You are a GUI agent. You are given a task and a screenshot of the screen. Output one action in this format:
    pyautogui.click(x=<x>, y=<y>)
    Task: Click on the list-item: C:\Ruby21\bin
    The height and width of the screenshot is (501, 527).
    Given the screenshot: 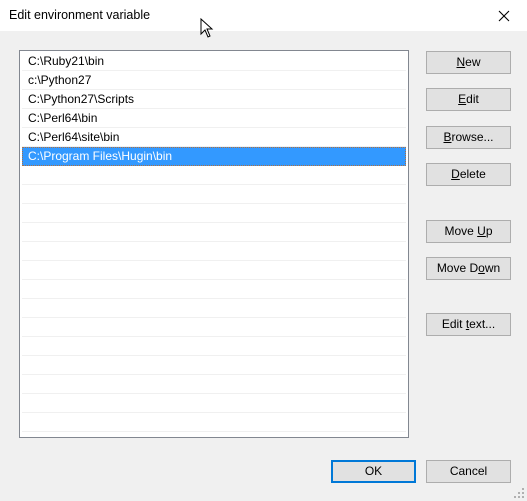 What is the action you would take?
    pyautogui.click(x=214, y=61)
    